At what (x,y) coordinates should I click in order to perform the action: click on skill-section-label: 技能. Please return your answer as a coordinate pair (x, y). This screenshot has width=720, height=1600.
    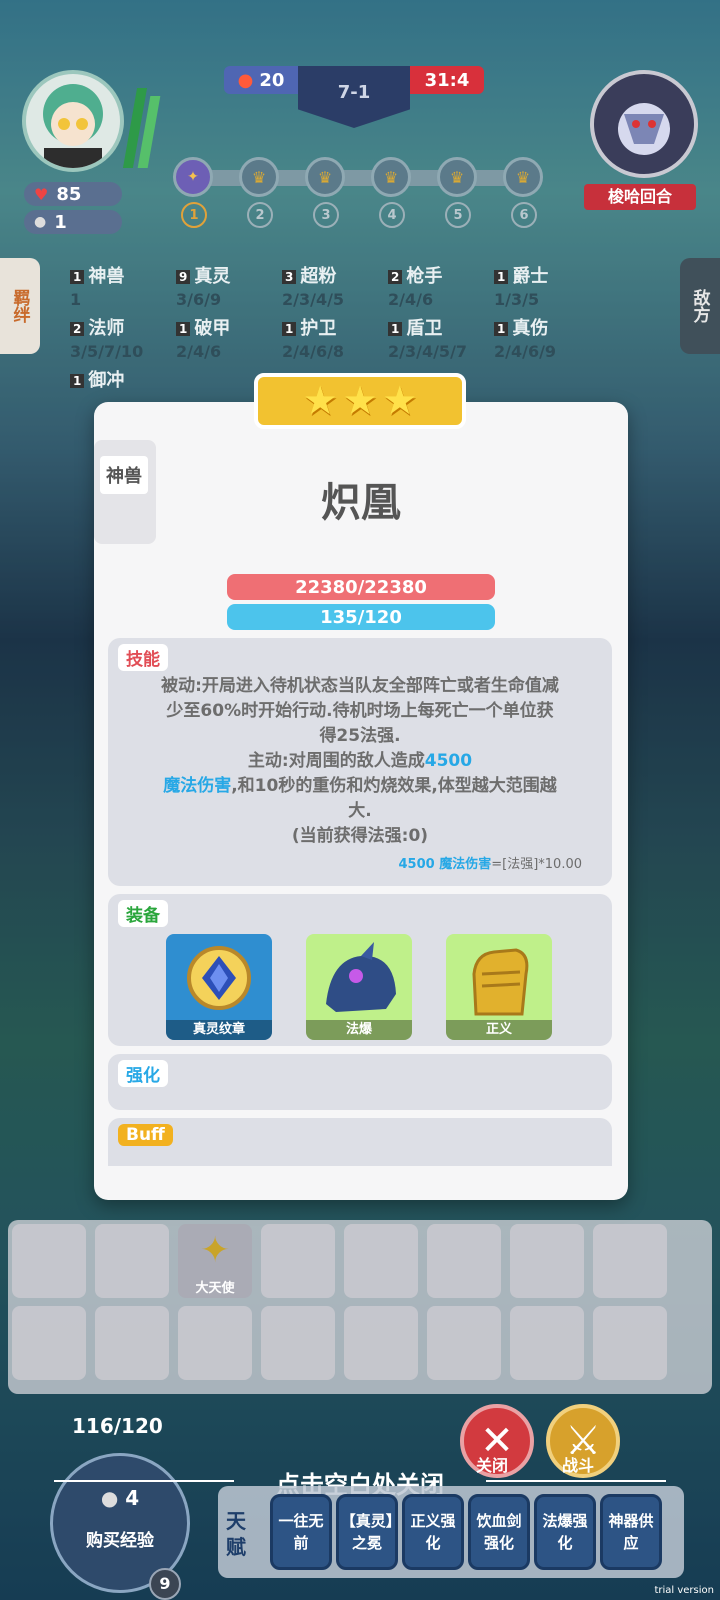
    Looking at the image, I should click on (143, 657).